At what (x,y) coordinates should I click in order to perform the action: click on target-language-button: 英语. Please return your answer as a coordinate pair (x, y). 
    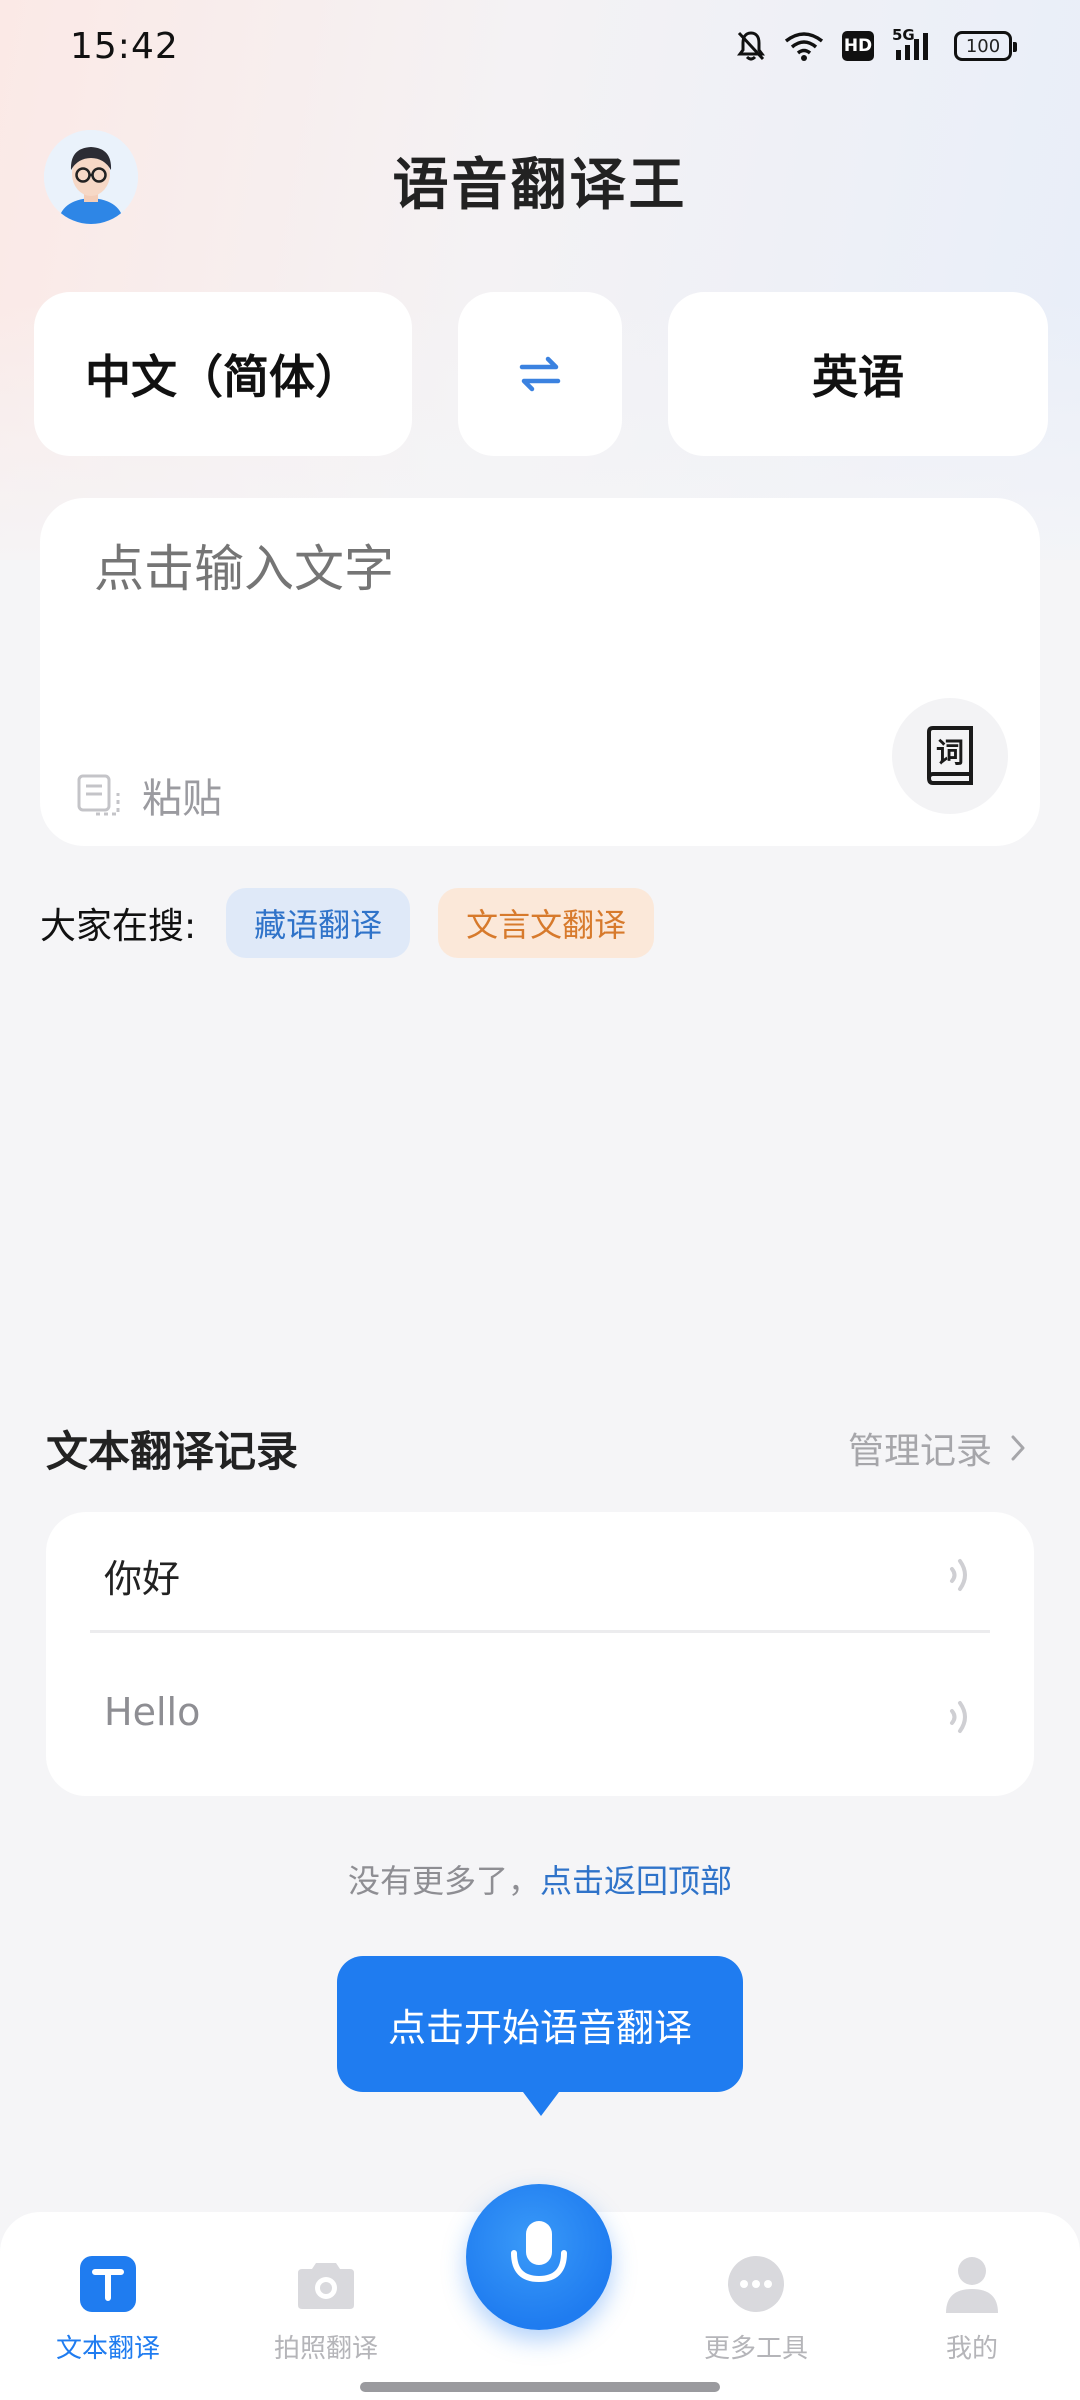
    Looking at the image, I should click on (858, 374).